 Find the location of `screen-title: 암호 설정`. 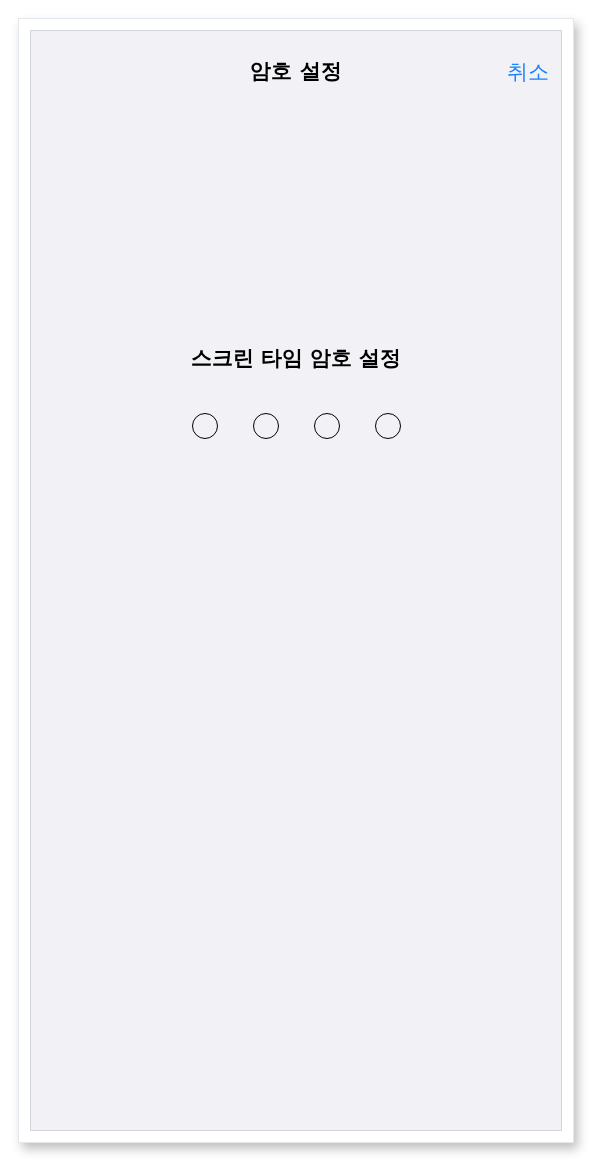

screen-title: 암호 설정 is located at coordinates (296, 72).